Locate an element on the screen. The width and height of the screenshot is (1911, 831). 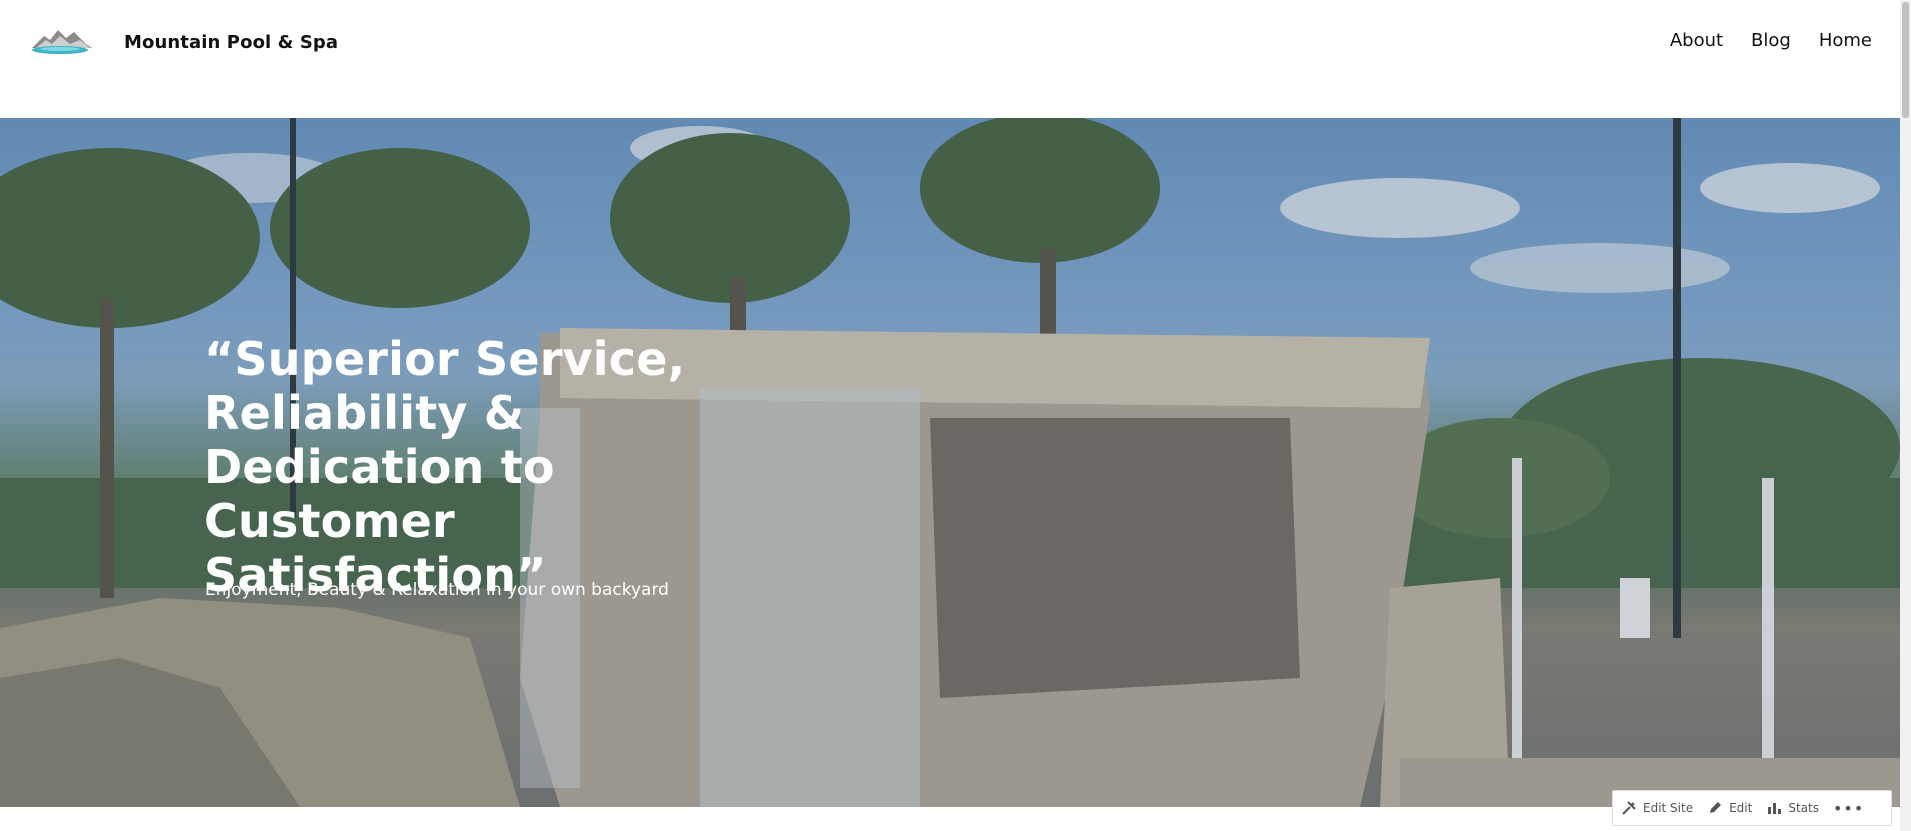
stats-button: Stats is located at coordinates (1792, 808).